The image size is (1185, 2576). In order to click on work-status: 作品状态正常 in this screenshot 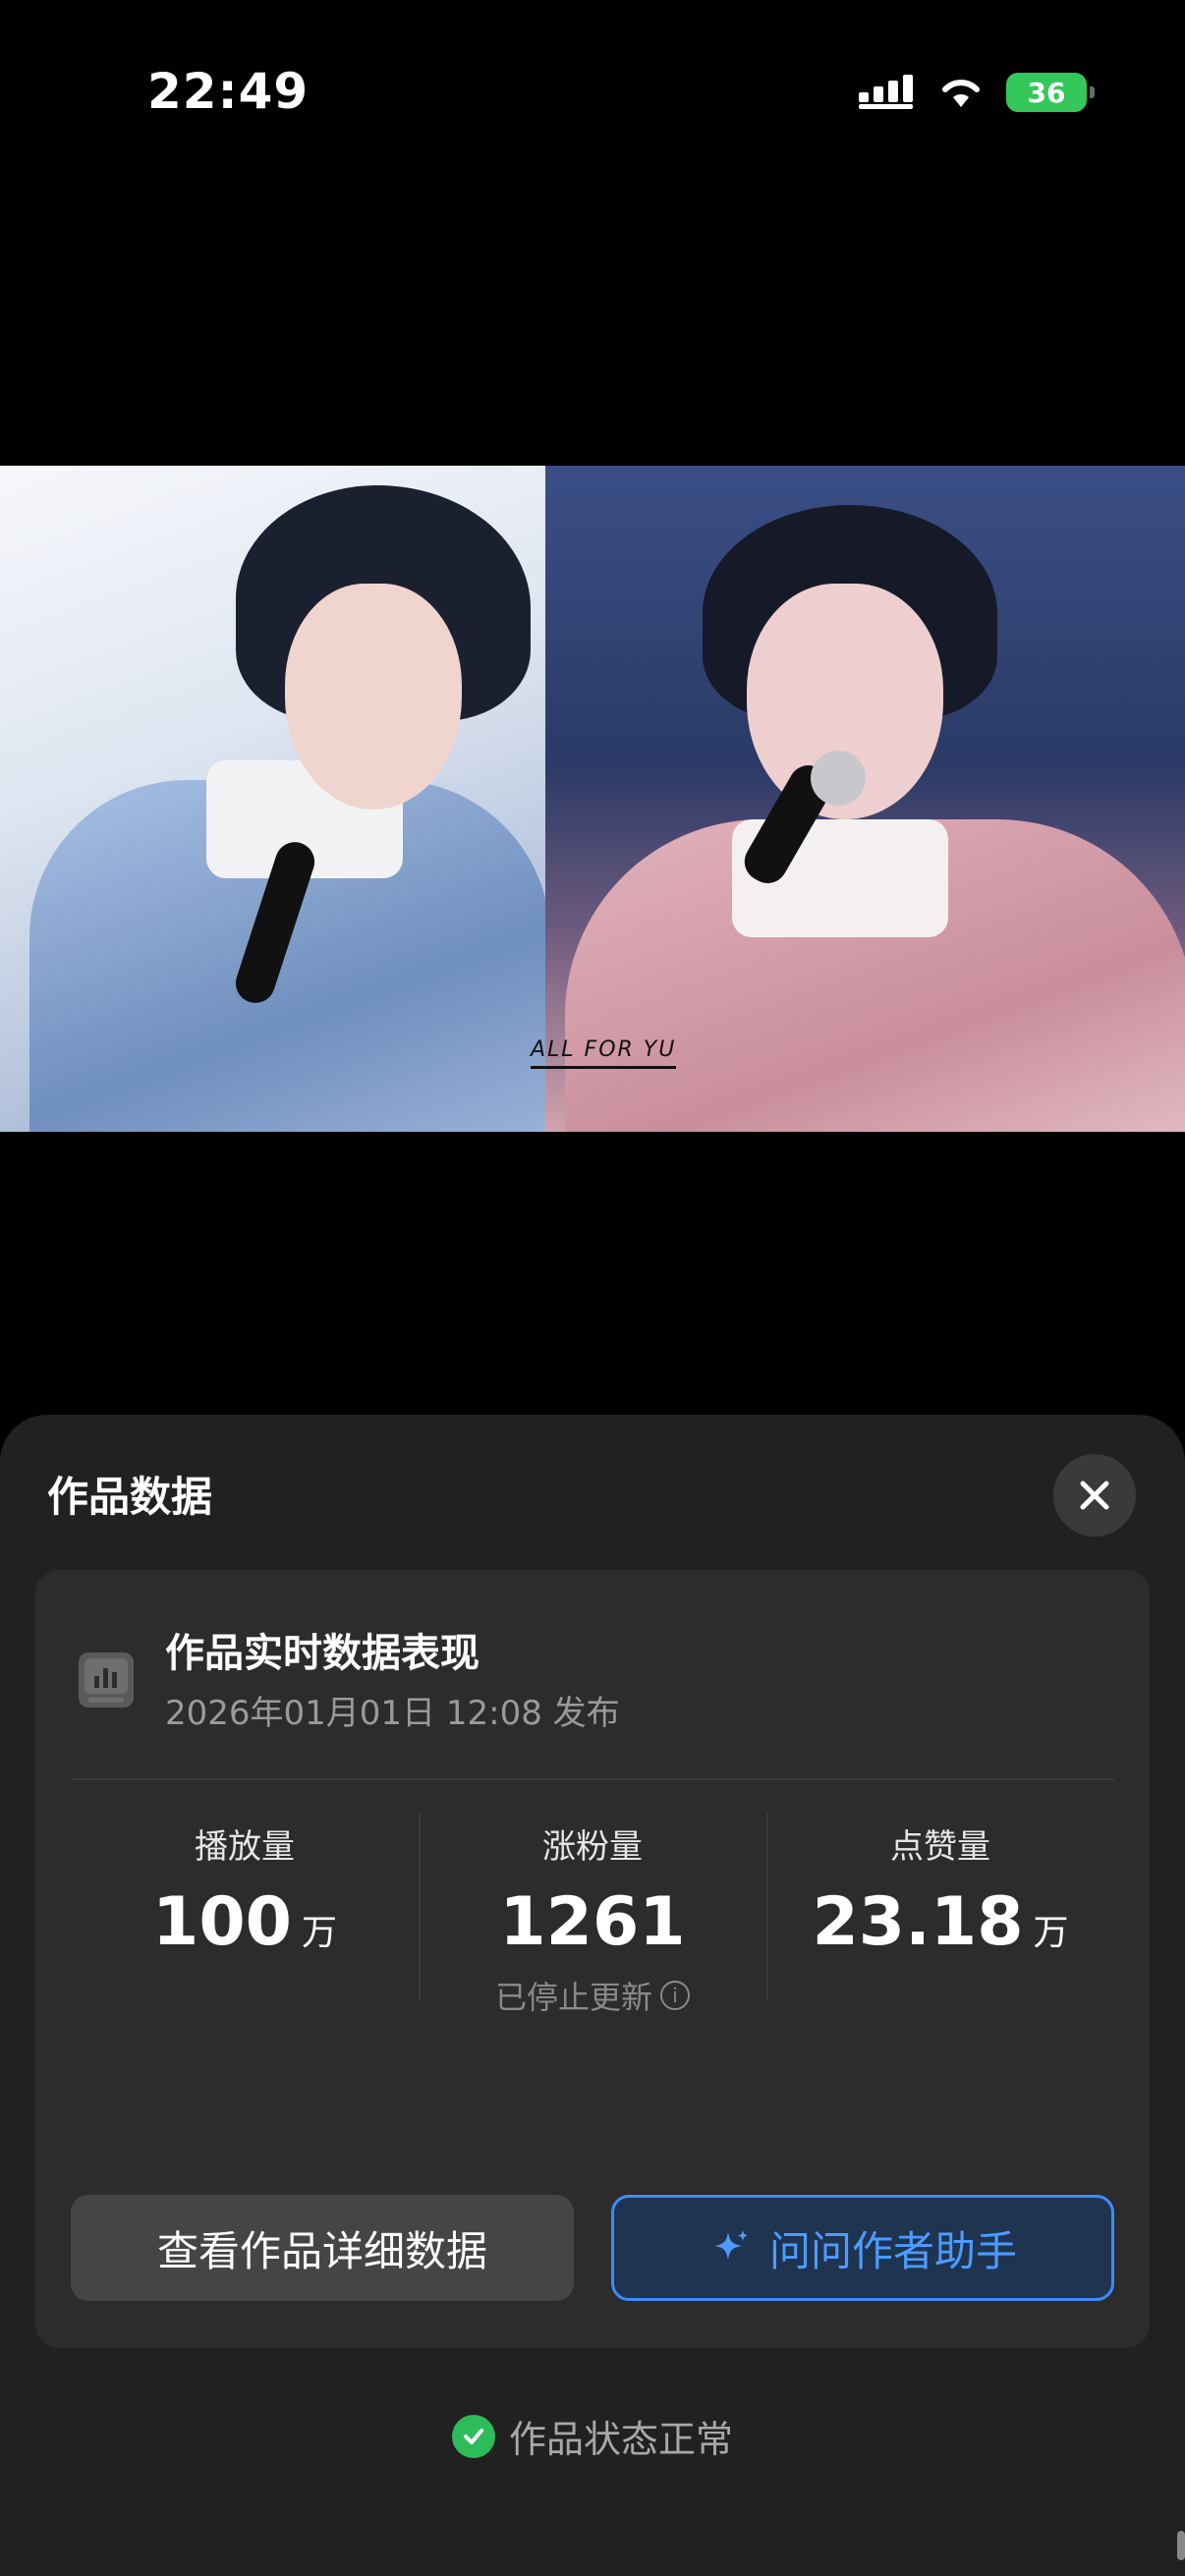, I will do `click(592, 2436)`.